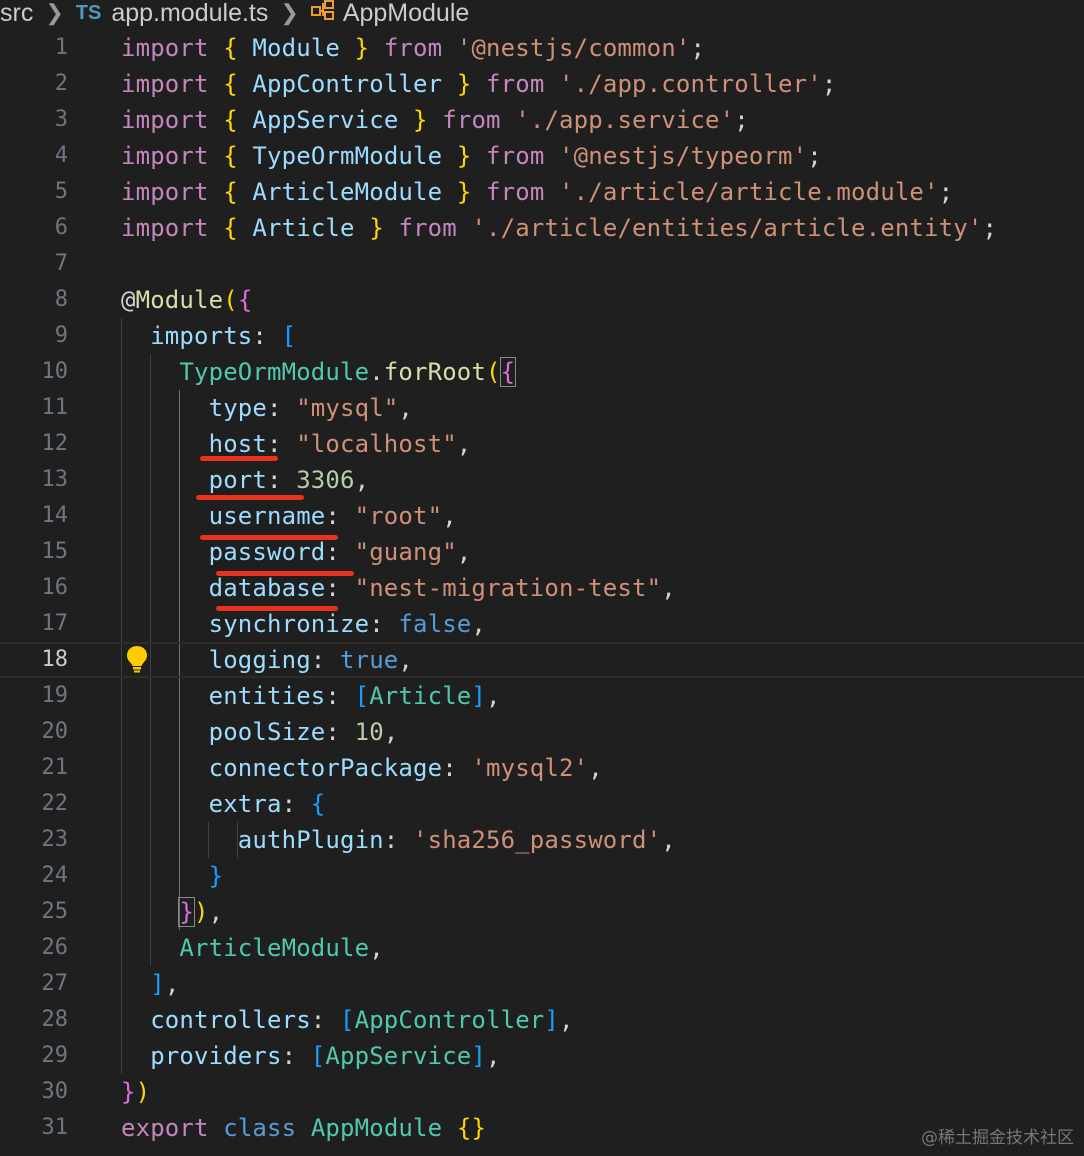 Image resolution: width=1084 pixels, height=1156 pixels. Describe the element at coordinates (542, 624) in the screenshot. I see `code-line: 17 synchronize: false,` at that location.